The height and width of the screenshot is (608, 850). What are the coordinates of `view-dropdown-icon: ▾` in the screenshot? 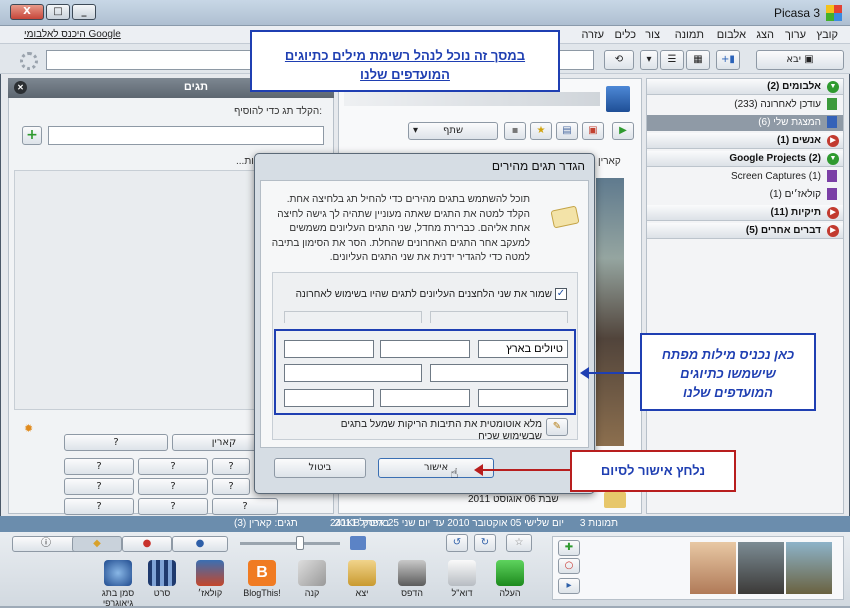 It's located at (649, 60).